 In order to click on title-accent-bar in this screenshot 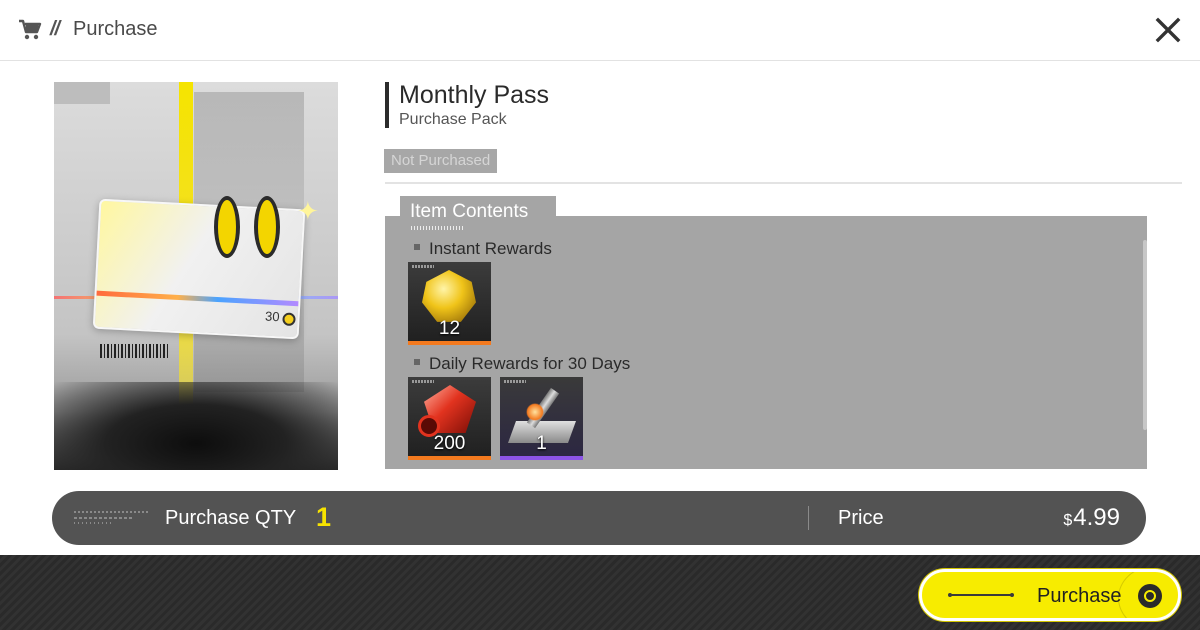, I will do `click(387, 105)`.